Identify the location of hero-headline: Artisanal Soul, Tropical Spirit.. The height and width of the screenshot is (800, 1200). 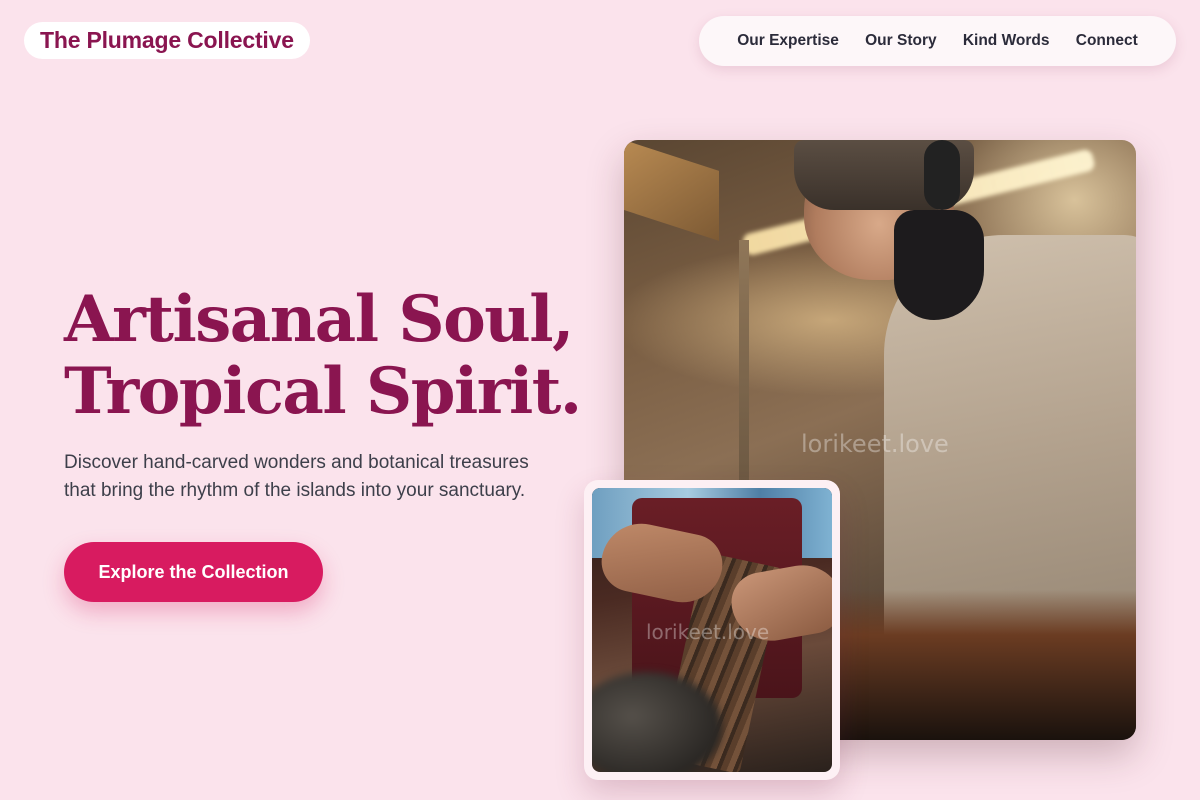
(323, 355).